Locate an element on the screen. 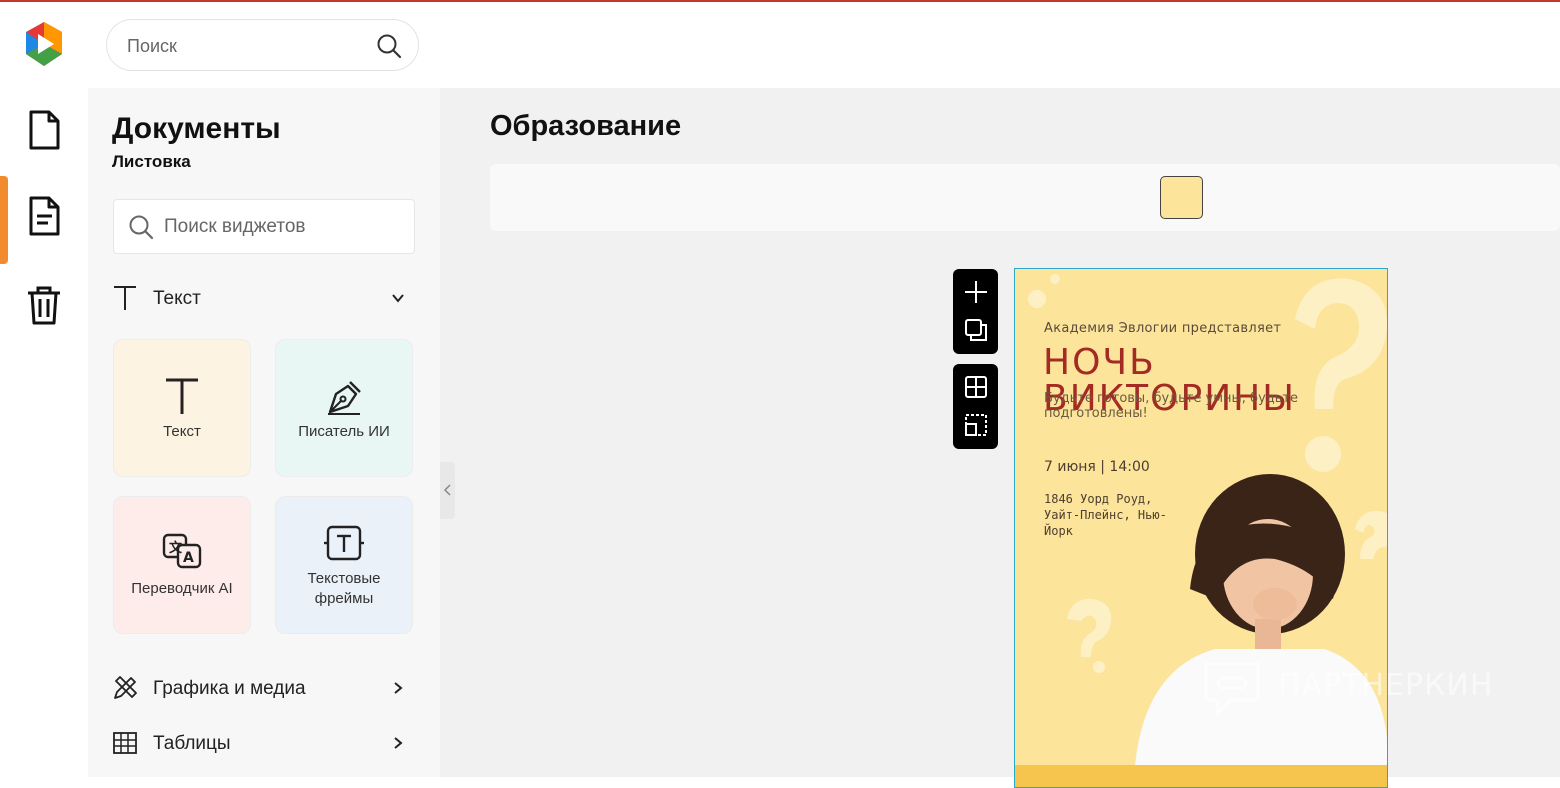 Image resolution: width=1560 pixels, height=788 pixels. trash-icon is located at coordinates (44, 305).